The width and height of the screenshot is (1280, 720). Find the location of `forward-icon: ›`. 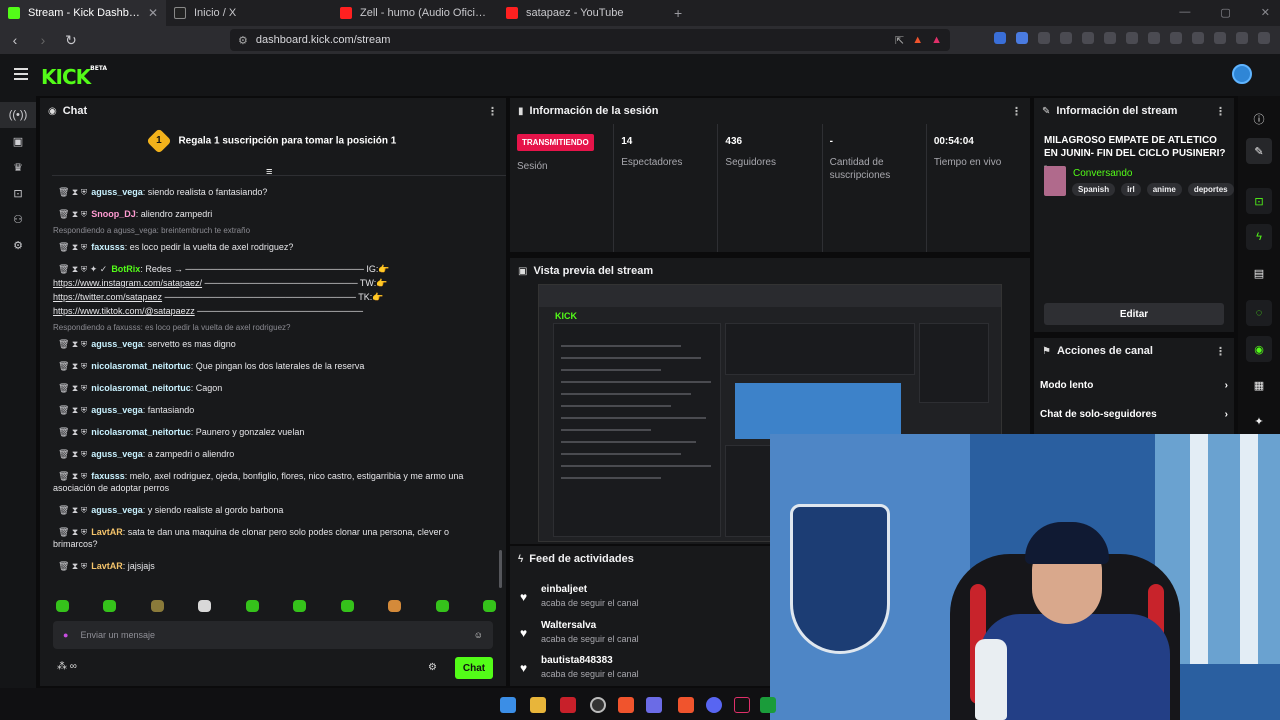

forward-icon: › is located at coordinates (43, 40).